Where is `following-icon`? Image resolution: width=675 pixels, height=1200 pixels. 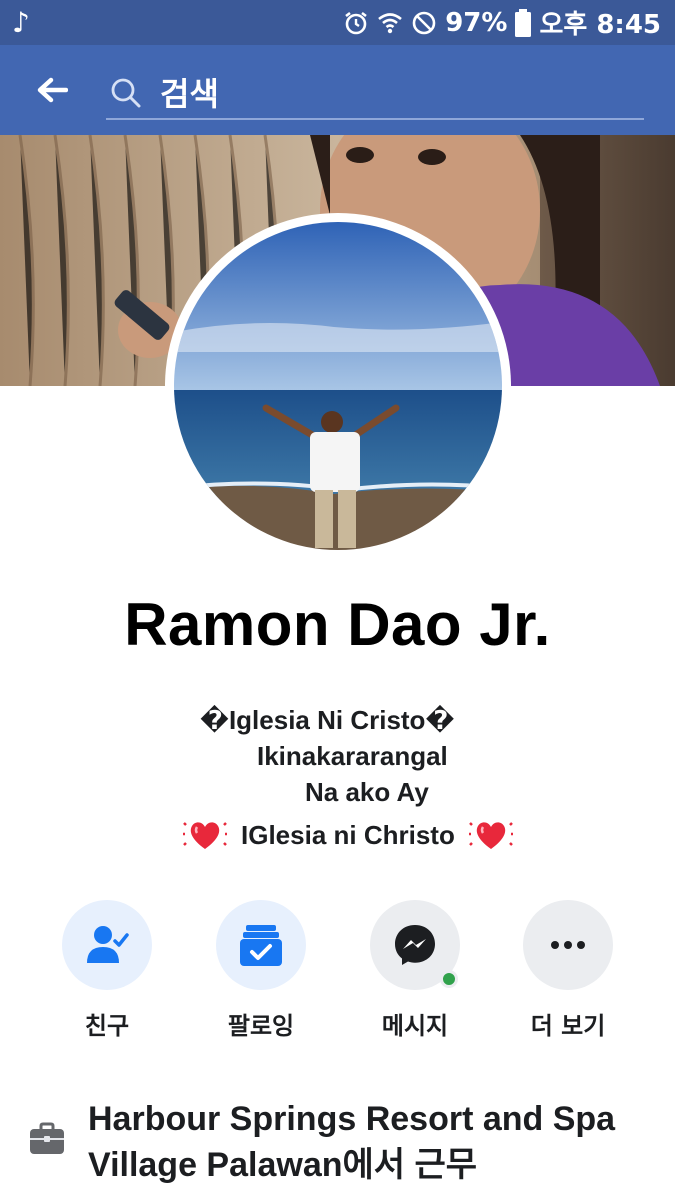 following-icon is located at coordinates (261, 945).